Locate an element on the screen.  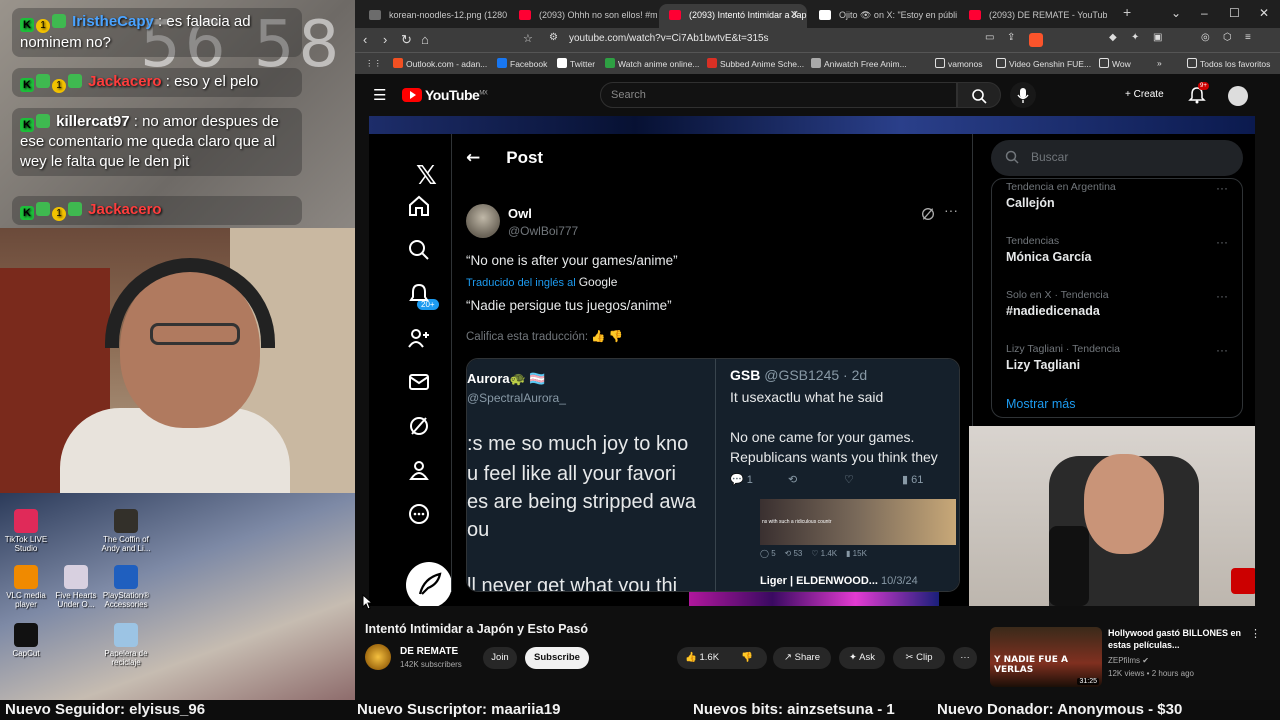
youtube-search-input: Search is located at coordinates (778, 95).